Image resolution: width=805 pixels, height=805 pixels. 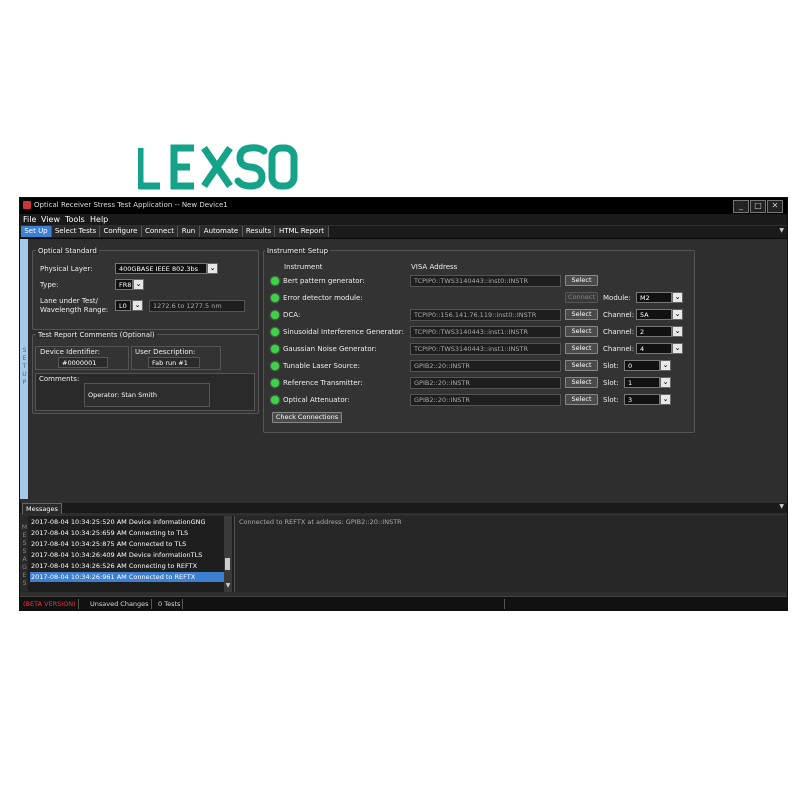 I want to click on physical-layer-select: 400GBASE IEEE 802.3bs, so click(x=161, y=268).